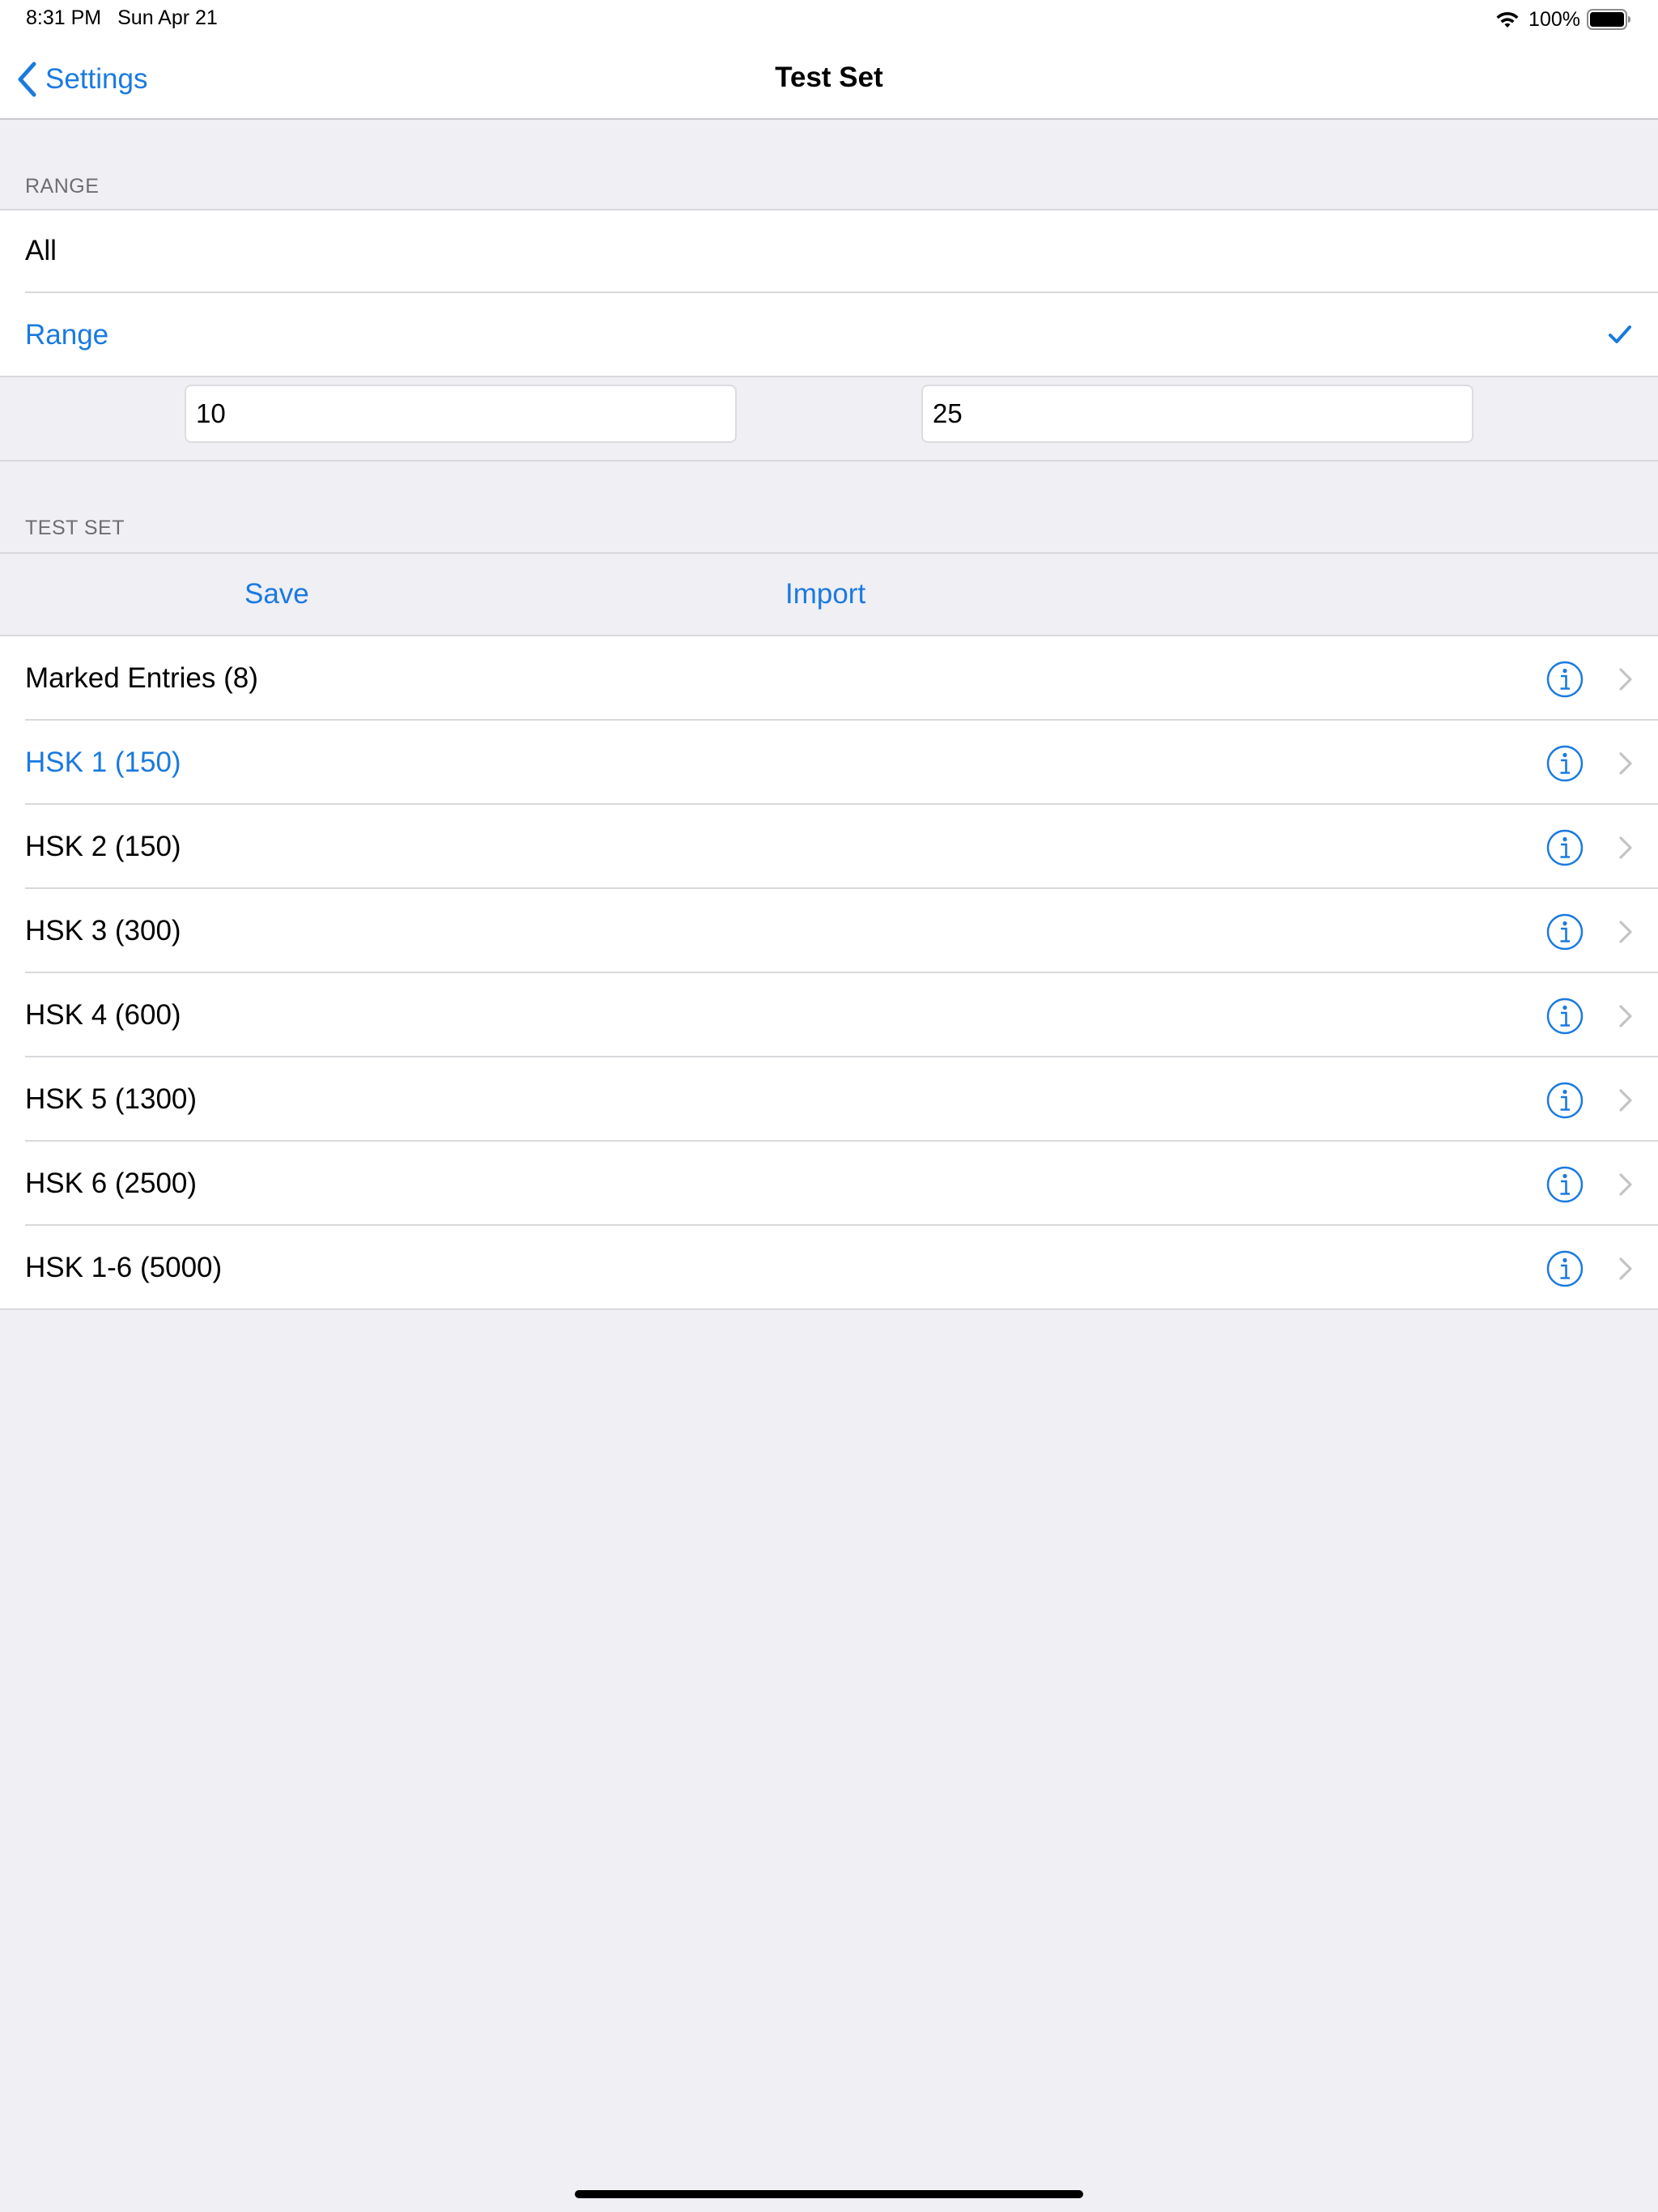 The width and height of the screenshot is (1658, 2212). Describe the element at coordinates (276, 594) in the screenshot. I see `save-button: Save` at that location.